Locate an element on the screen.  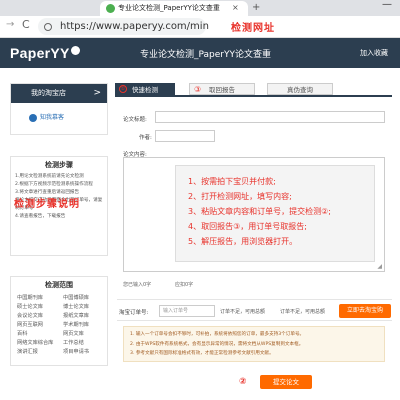
reload-icon: C is located at coordinates (26, 24).